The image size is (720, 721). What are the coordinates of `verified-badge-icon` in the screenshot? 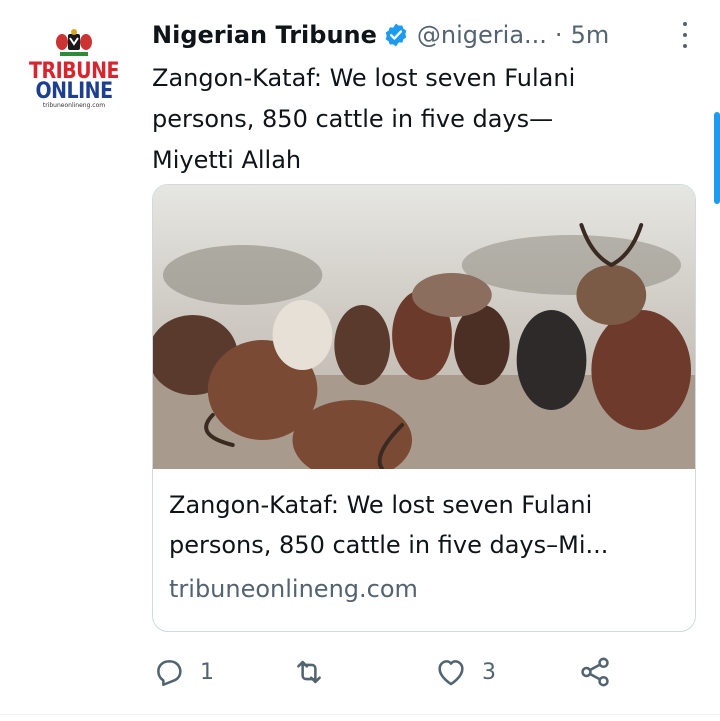 It's located at (396, 35).